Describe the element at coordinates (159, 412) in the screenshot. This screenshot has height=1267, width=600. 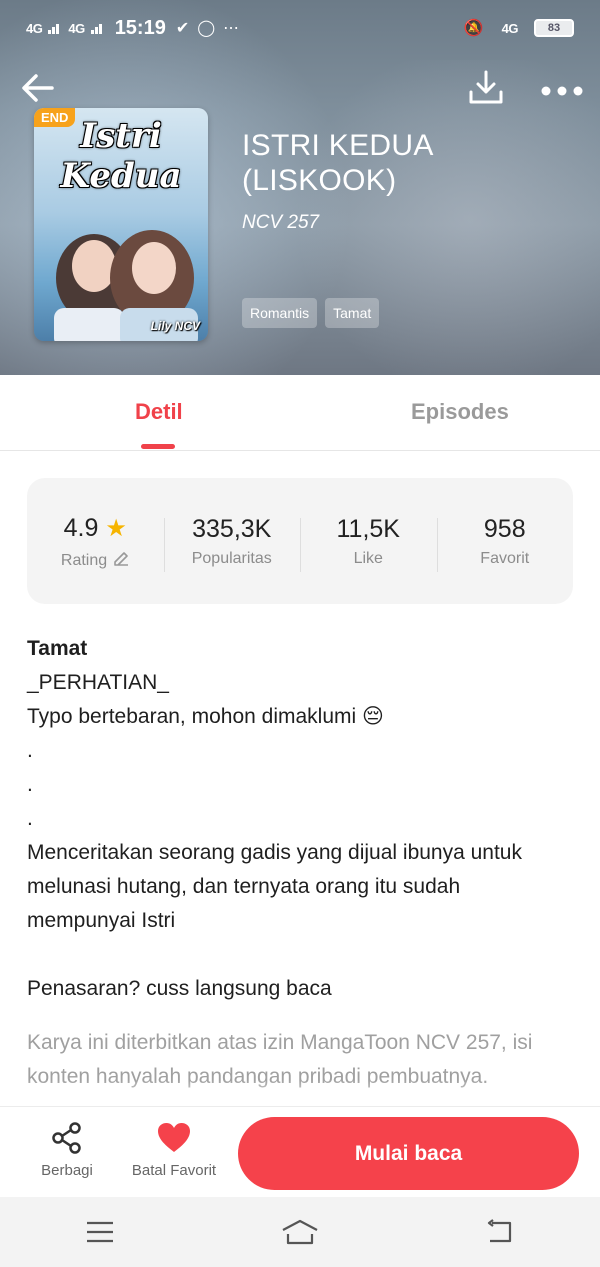
I see `tab-detail: Detil` at that location.